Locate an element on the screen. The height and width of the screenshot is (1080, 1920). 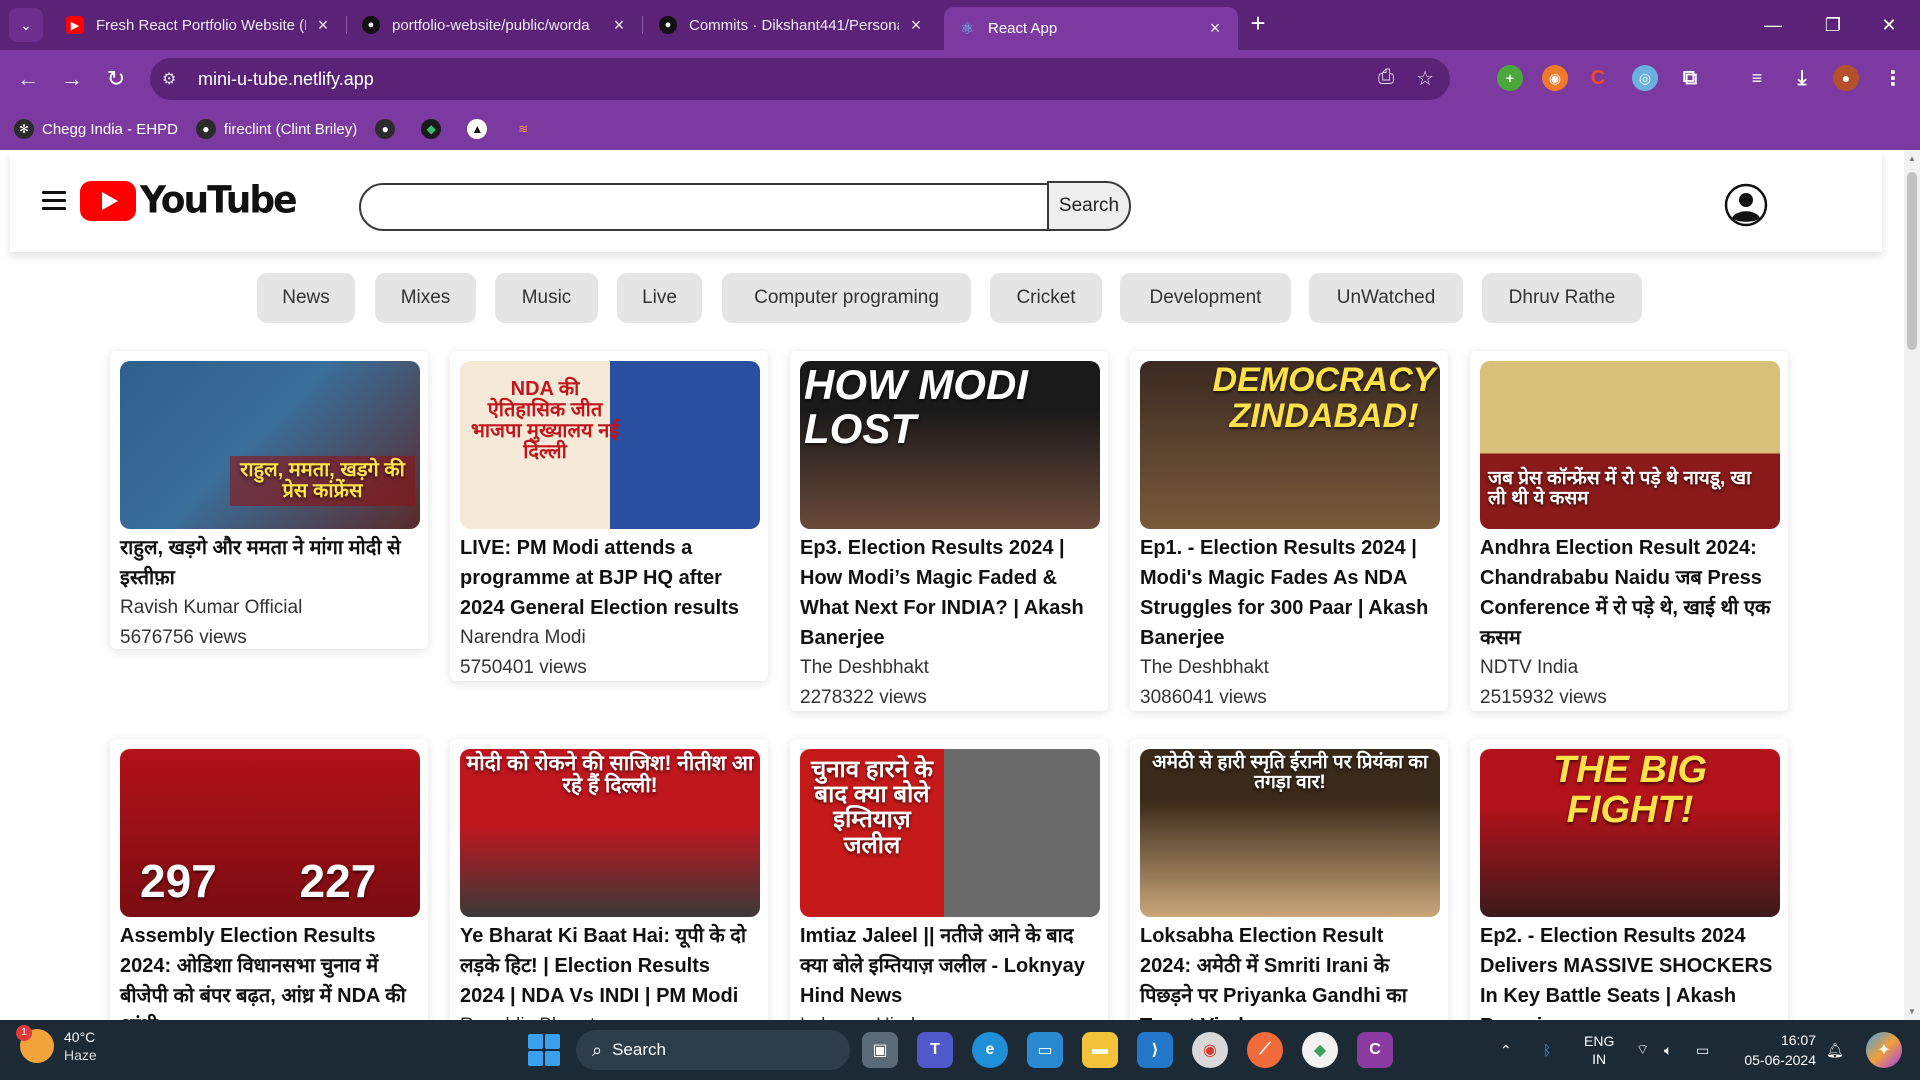
tab-fresh-react-portfolio: ▶ Fresh React Portfolio Website (N × is located at coordinates (199, 25).